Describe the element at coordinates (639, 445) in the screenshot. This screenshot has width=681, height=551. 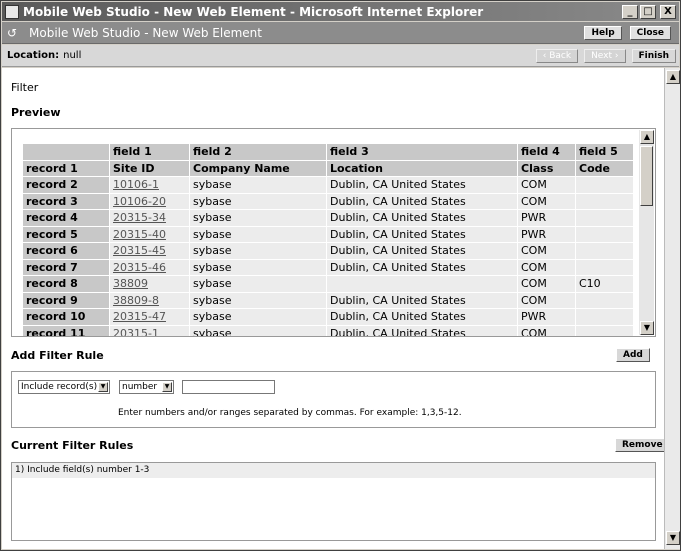
I see `remove-button: Remove` at that location.